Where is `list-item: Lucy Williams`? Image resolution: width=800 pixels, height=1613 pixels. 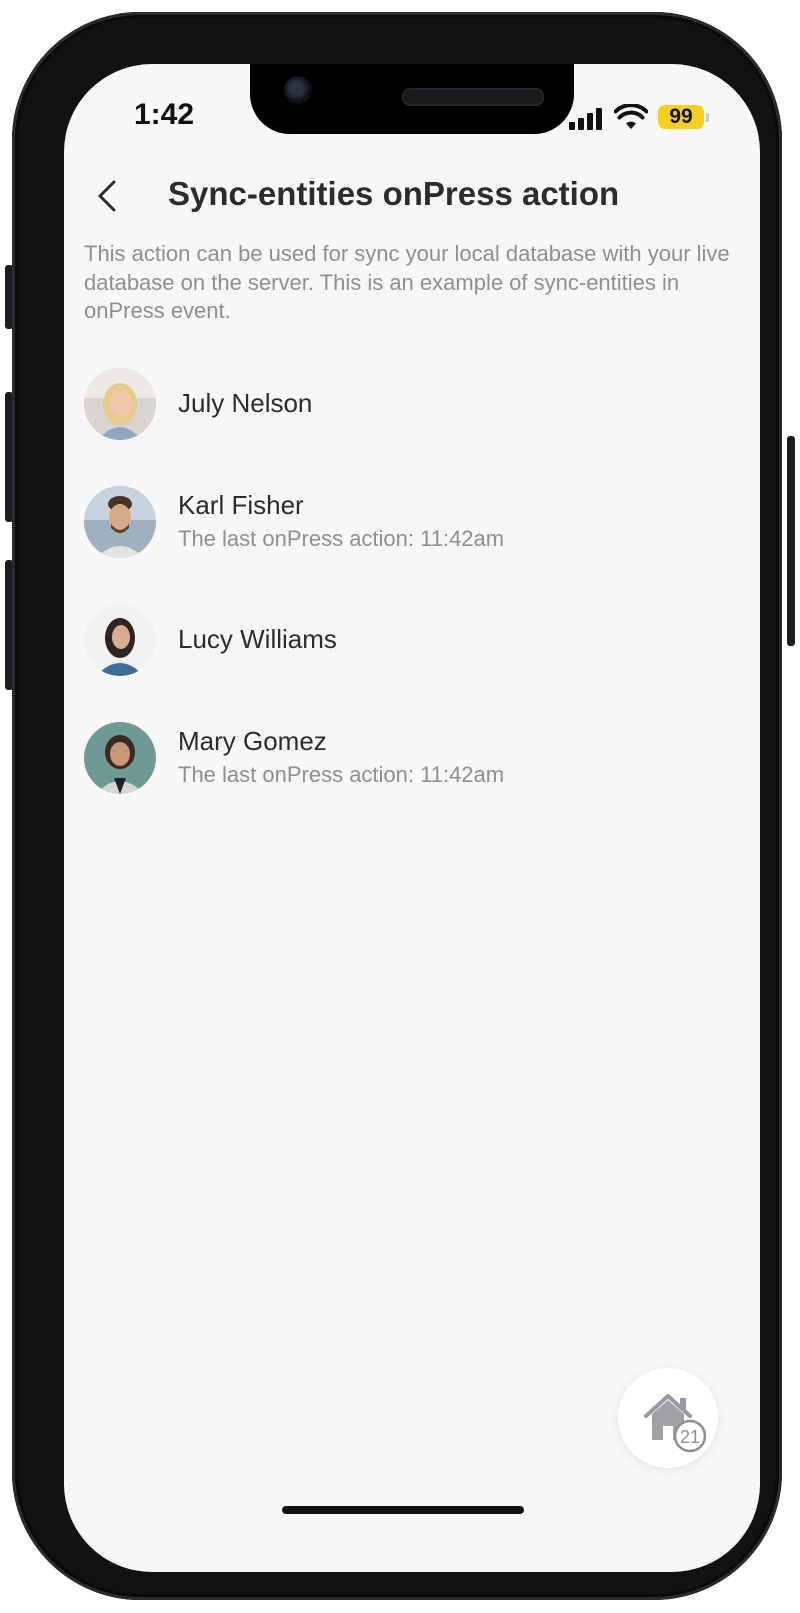 list-item: Lucy Williams is located at coordinates (404, 641).